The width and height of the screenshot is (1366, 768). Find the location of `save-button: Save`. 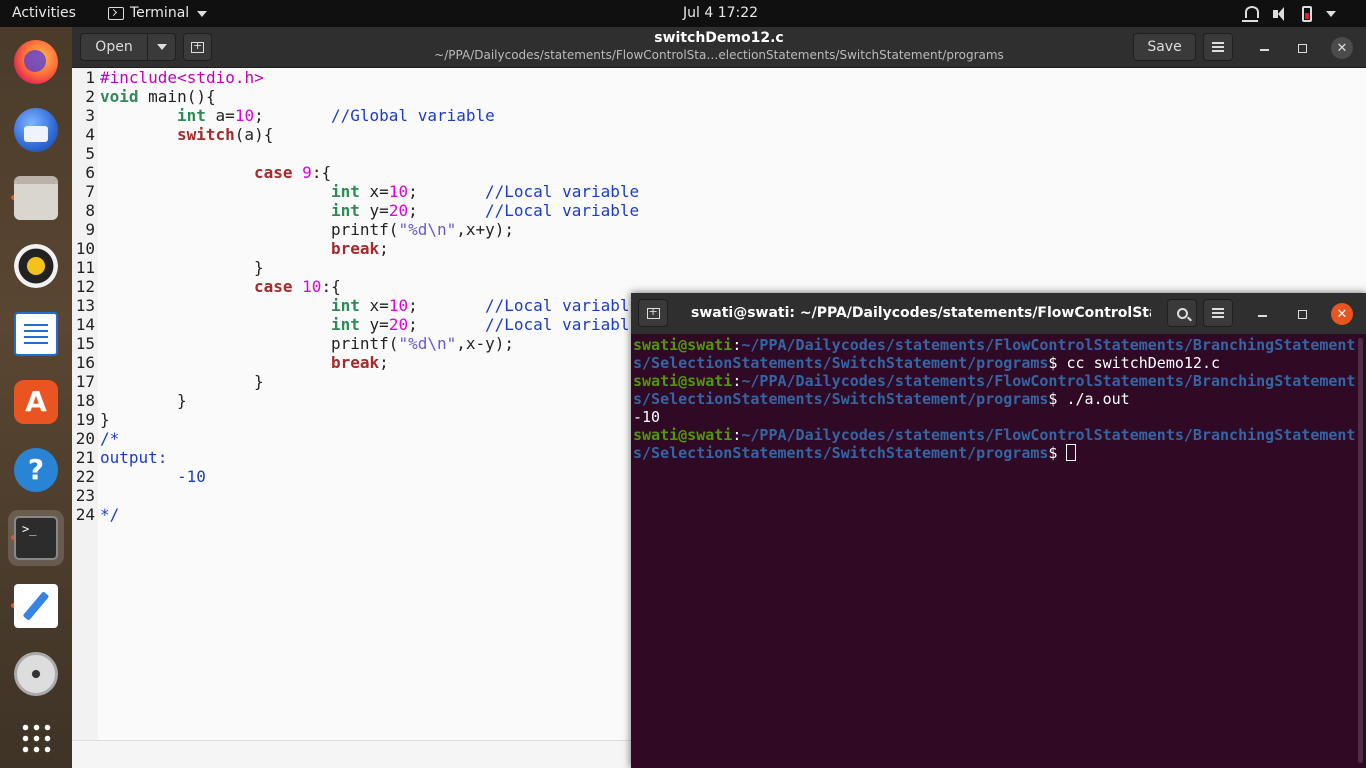

save-button: Save is located at coordinates (1164, 47).